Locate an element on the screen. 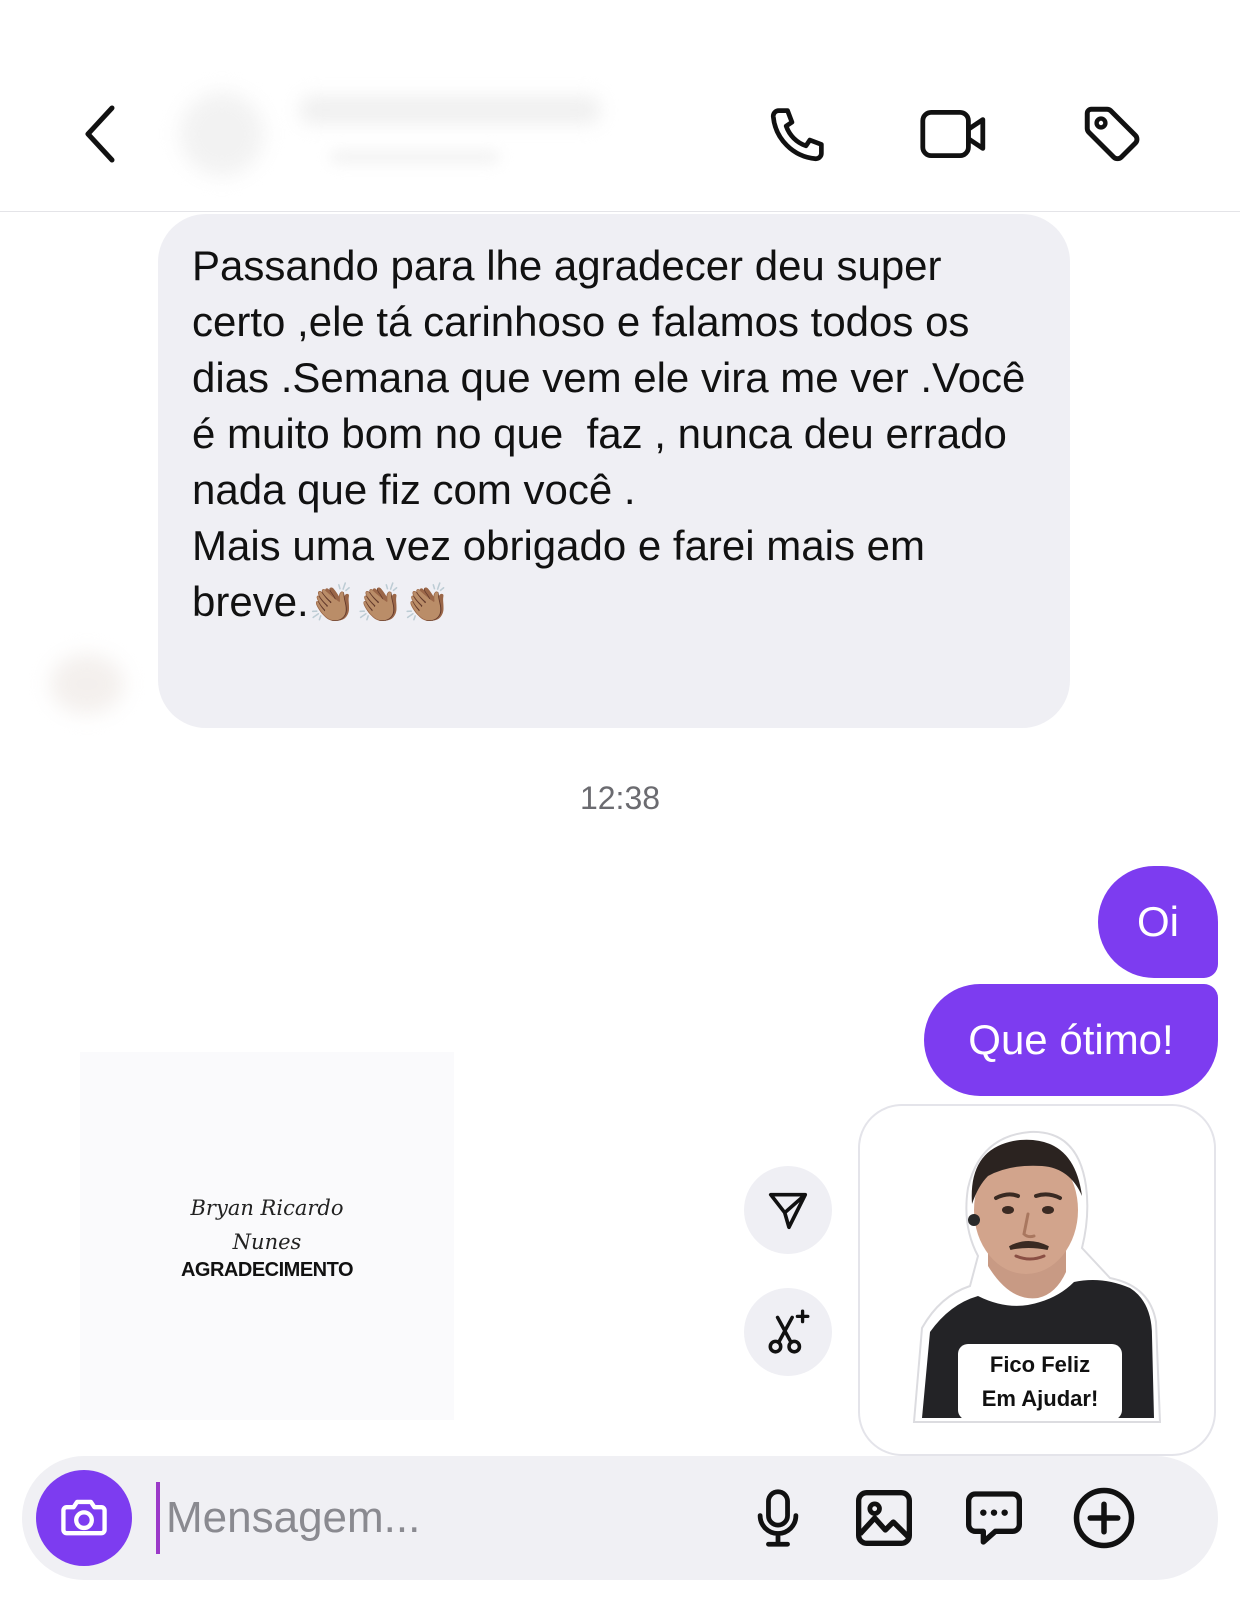 This screenshot has width=1240, height=1600. camera-icon is located at coordinates (84, 1517).